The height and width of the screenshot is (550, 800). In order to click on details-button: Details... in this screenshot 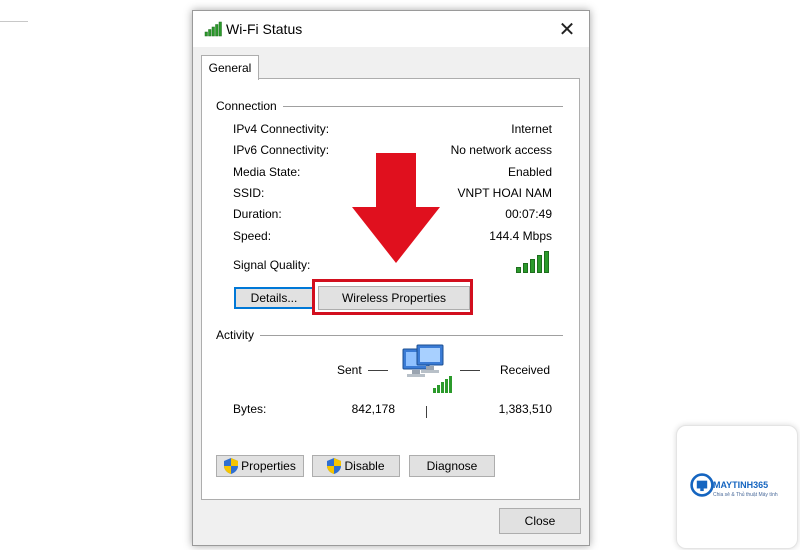, I will do `click(274, 298)`.